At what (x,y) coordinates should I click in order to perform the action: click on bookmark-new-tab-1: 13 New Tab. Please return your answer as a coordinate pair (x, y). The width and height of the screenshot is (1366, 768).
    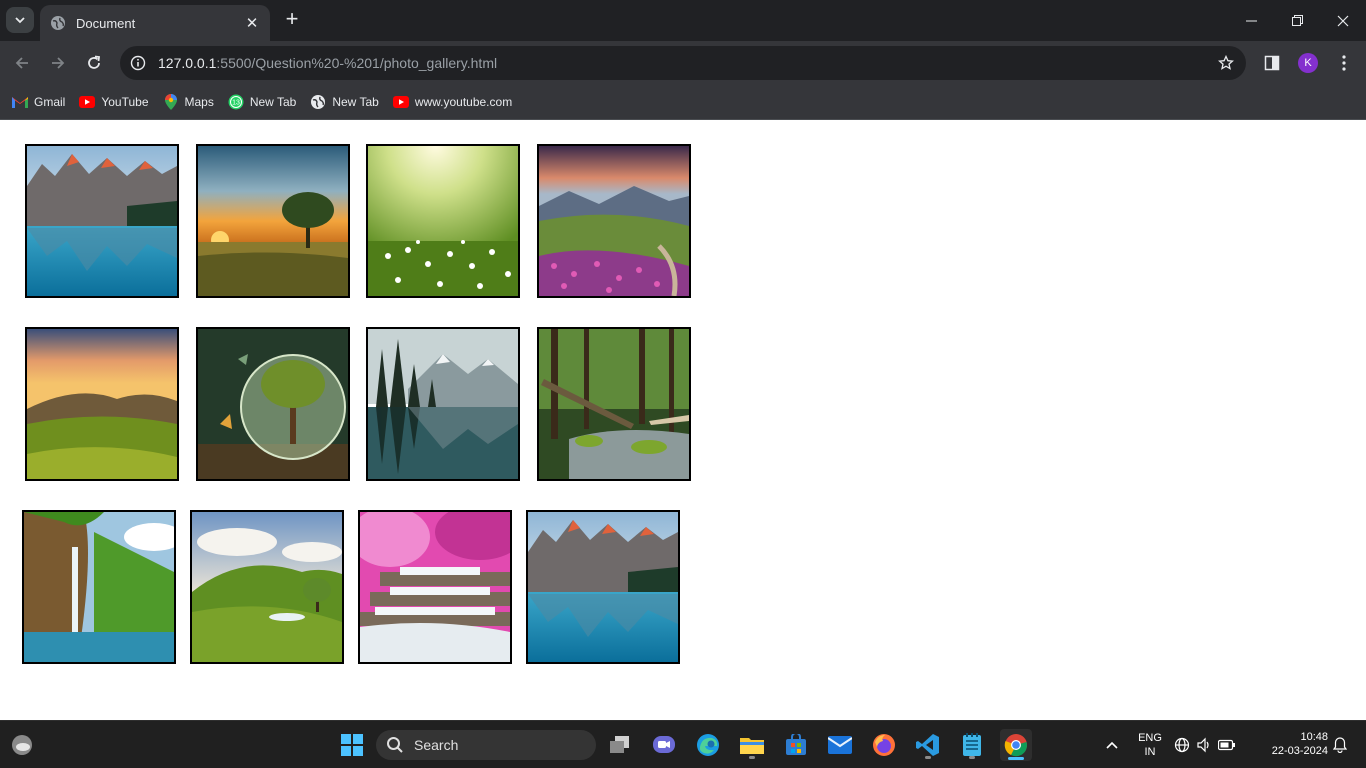
    Looking at the image, I should click on (262, 102).